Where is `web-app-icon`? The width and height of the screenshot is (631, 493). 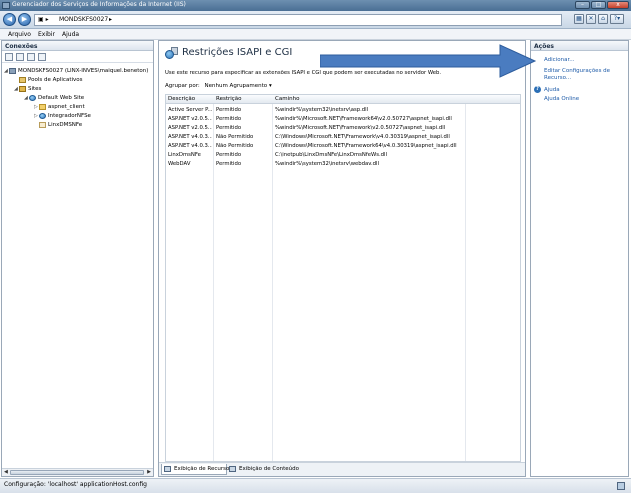
web-app-icon is located at coordinates (42, 115).